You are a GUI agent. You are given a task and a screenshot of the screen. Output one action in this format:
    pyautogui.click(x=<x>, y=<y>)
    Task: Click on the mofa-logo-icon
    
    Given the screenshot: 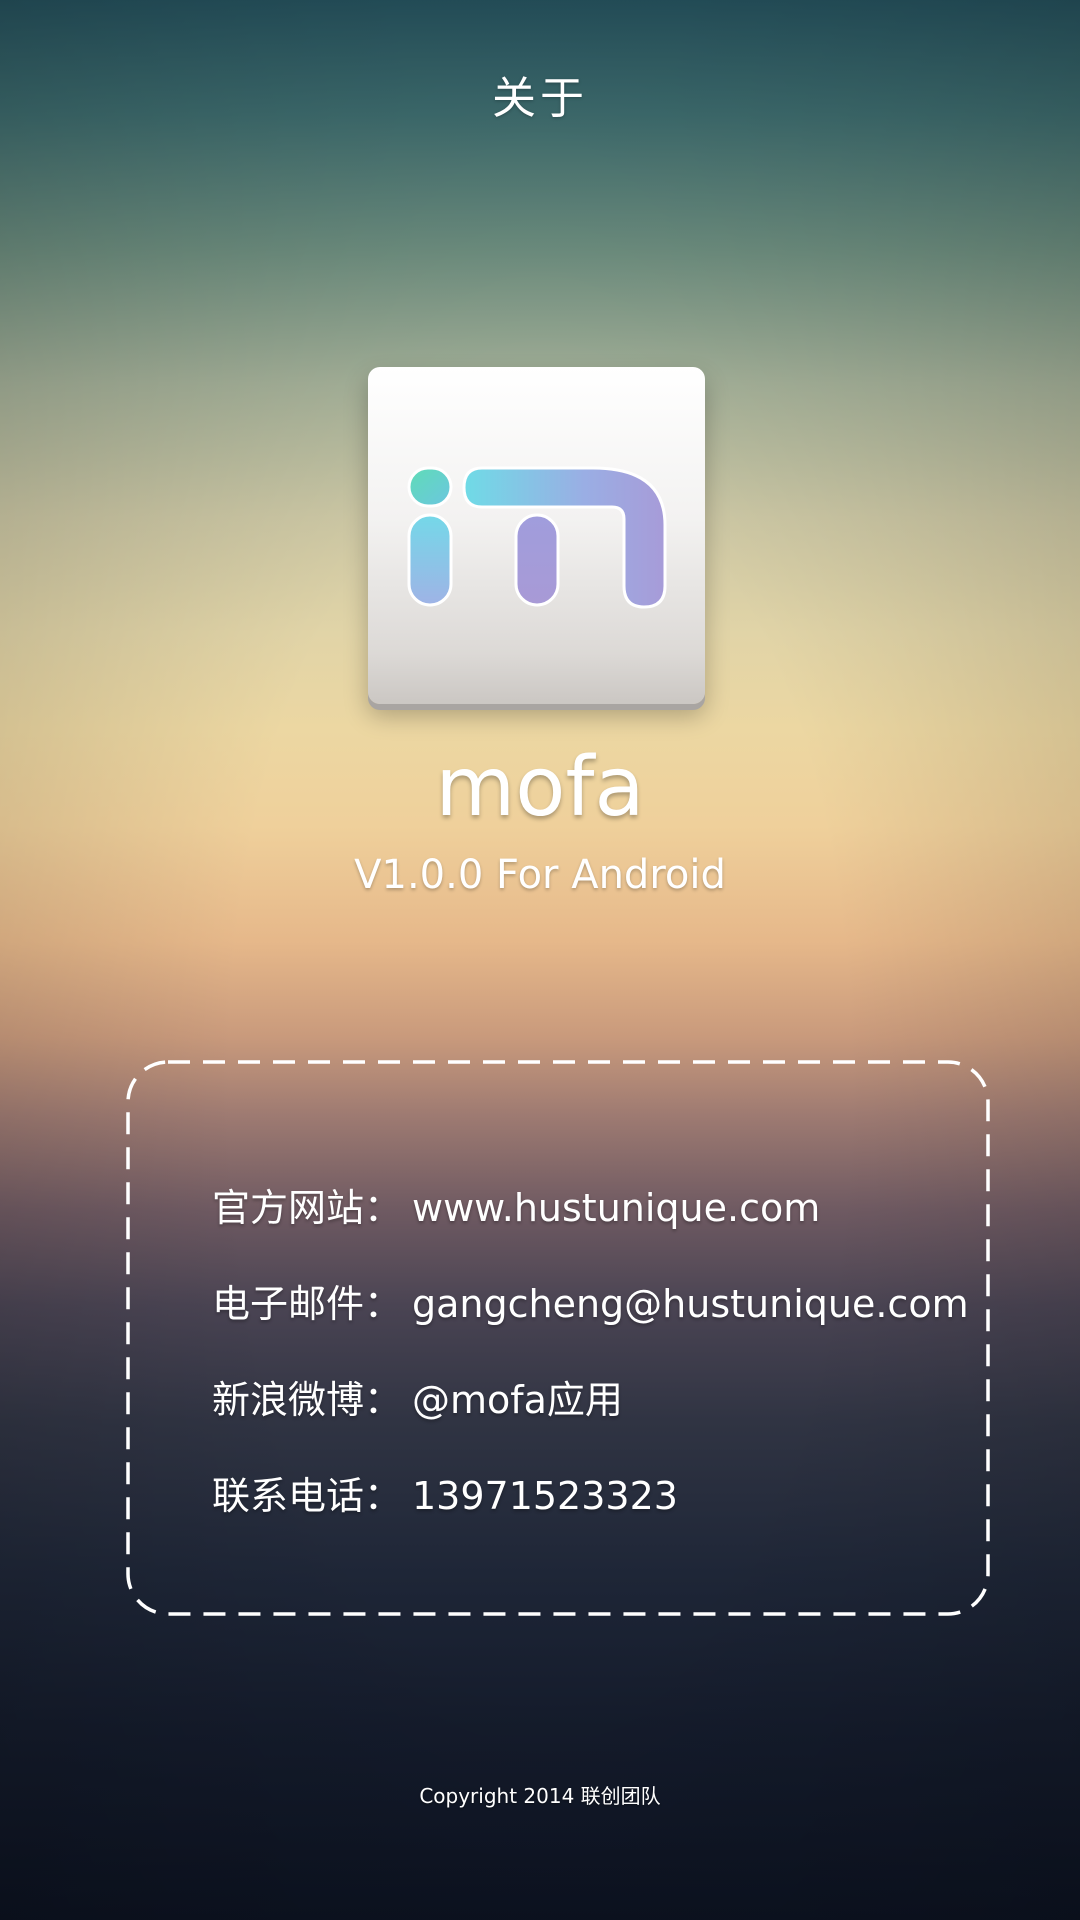 What is the action you would take?
    pyautogui.click(x=536, y=535)
    